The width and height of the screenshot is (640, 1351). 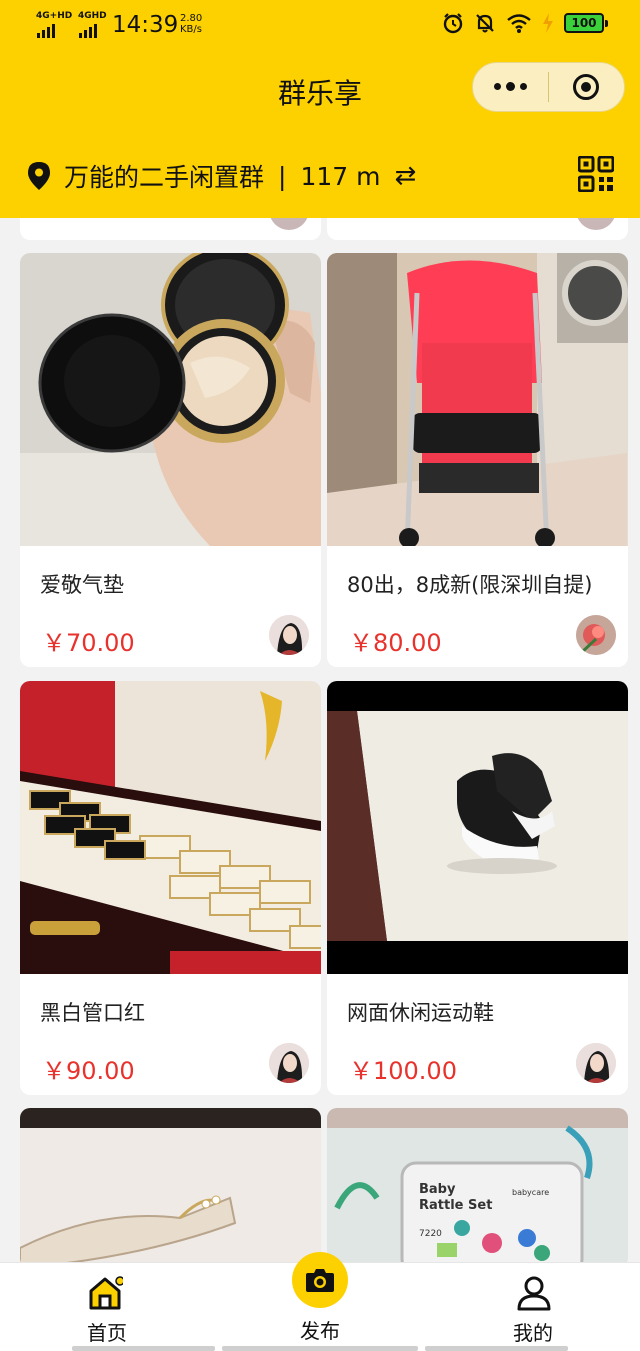 I want to click on user-icon, so click(x=534, y=1293).